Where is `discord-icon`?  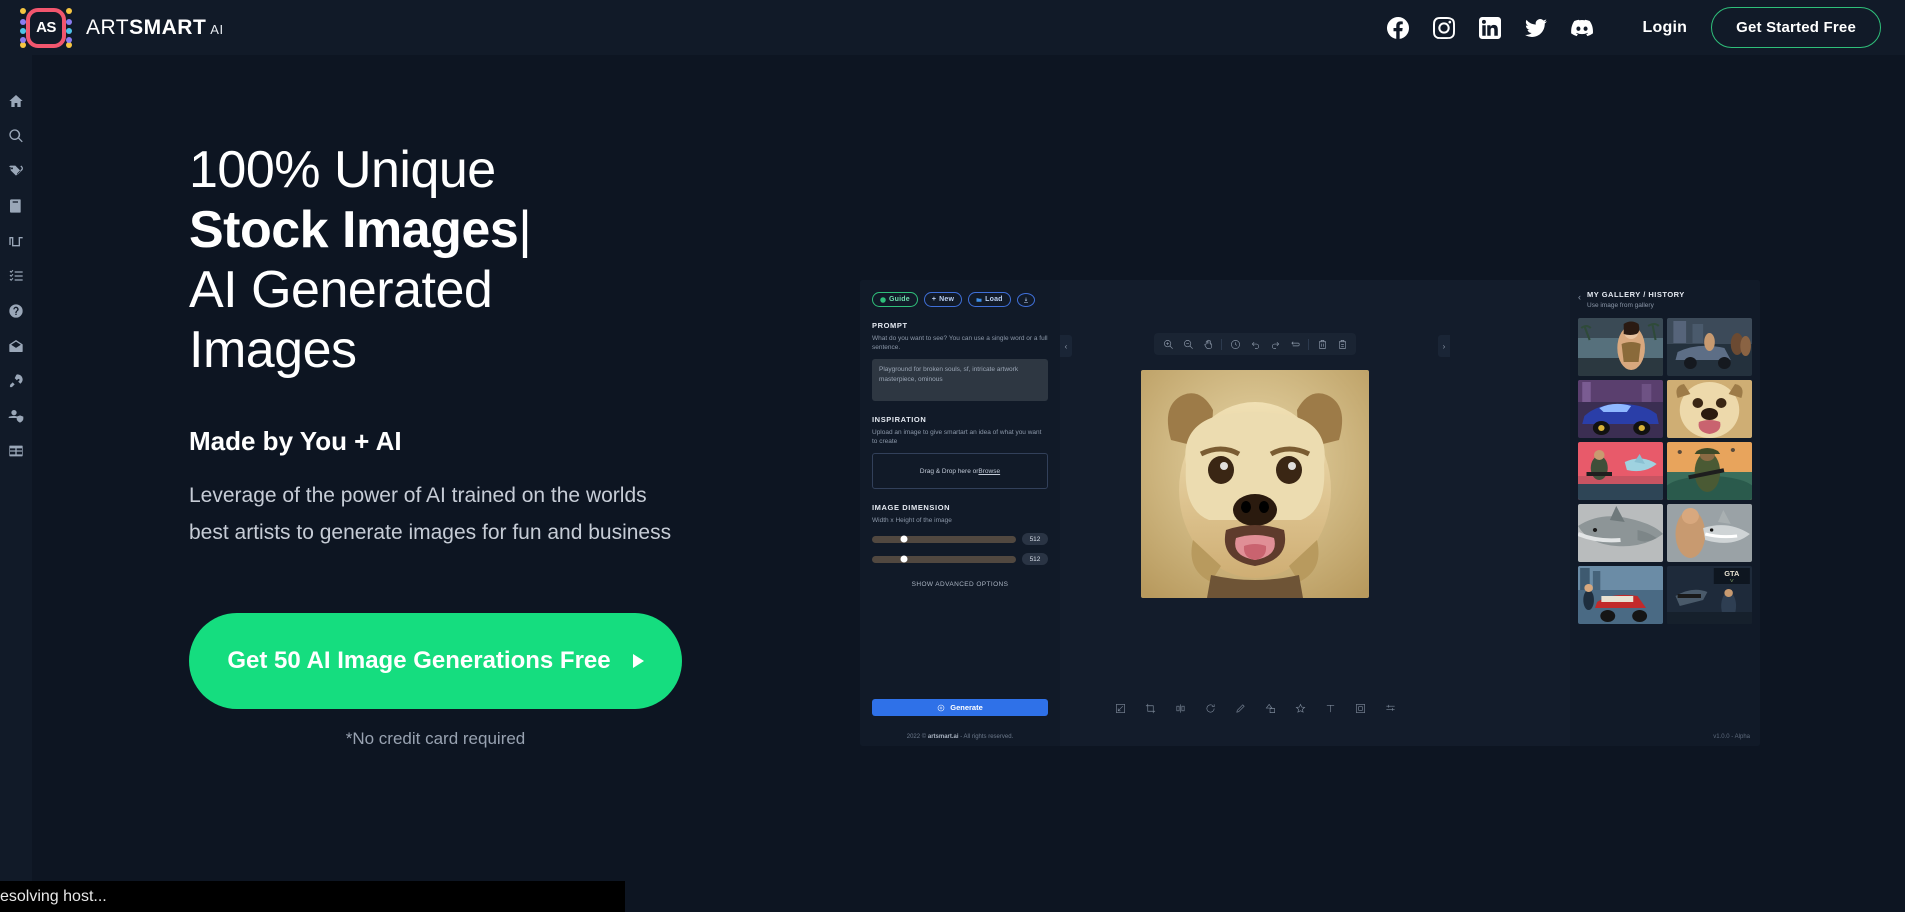 discord-icon is located at coordinates (1581, 28).